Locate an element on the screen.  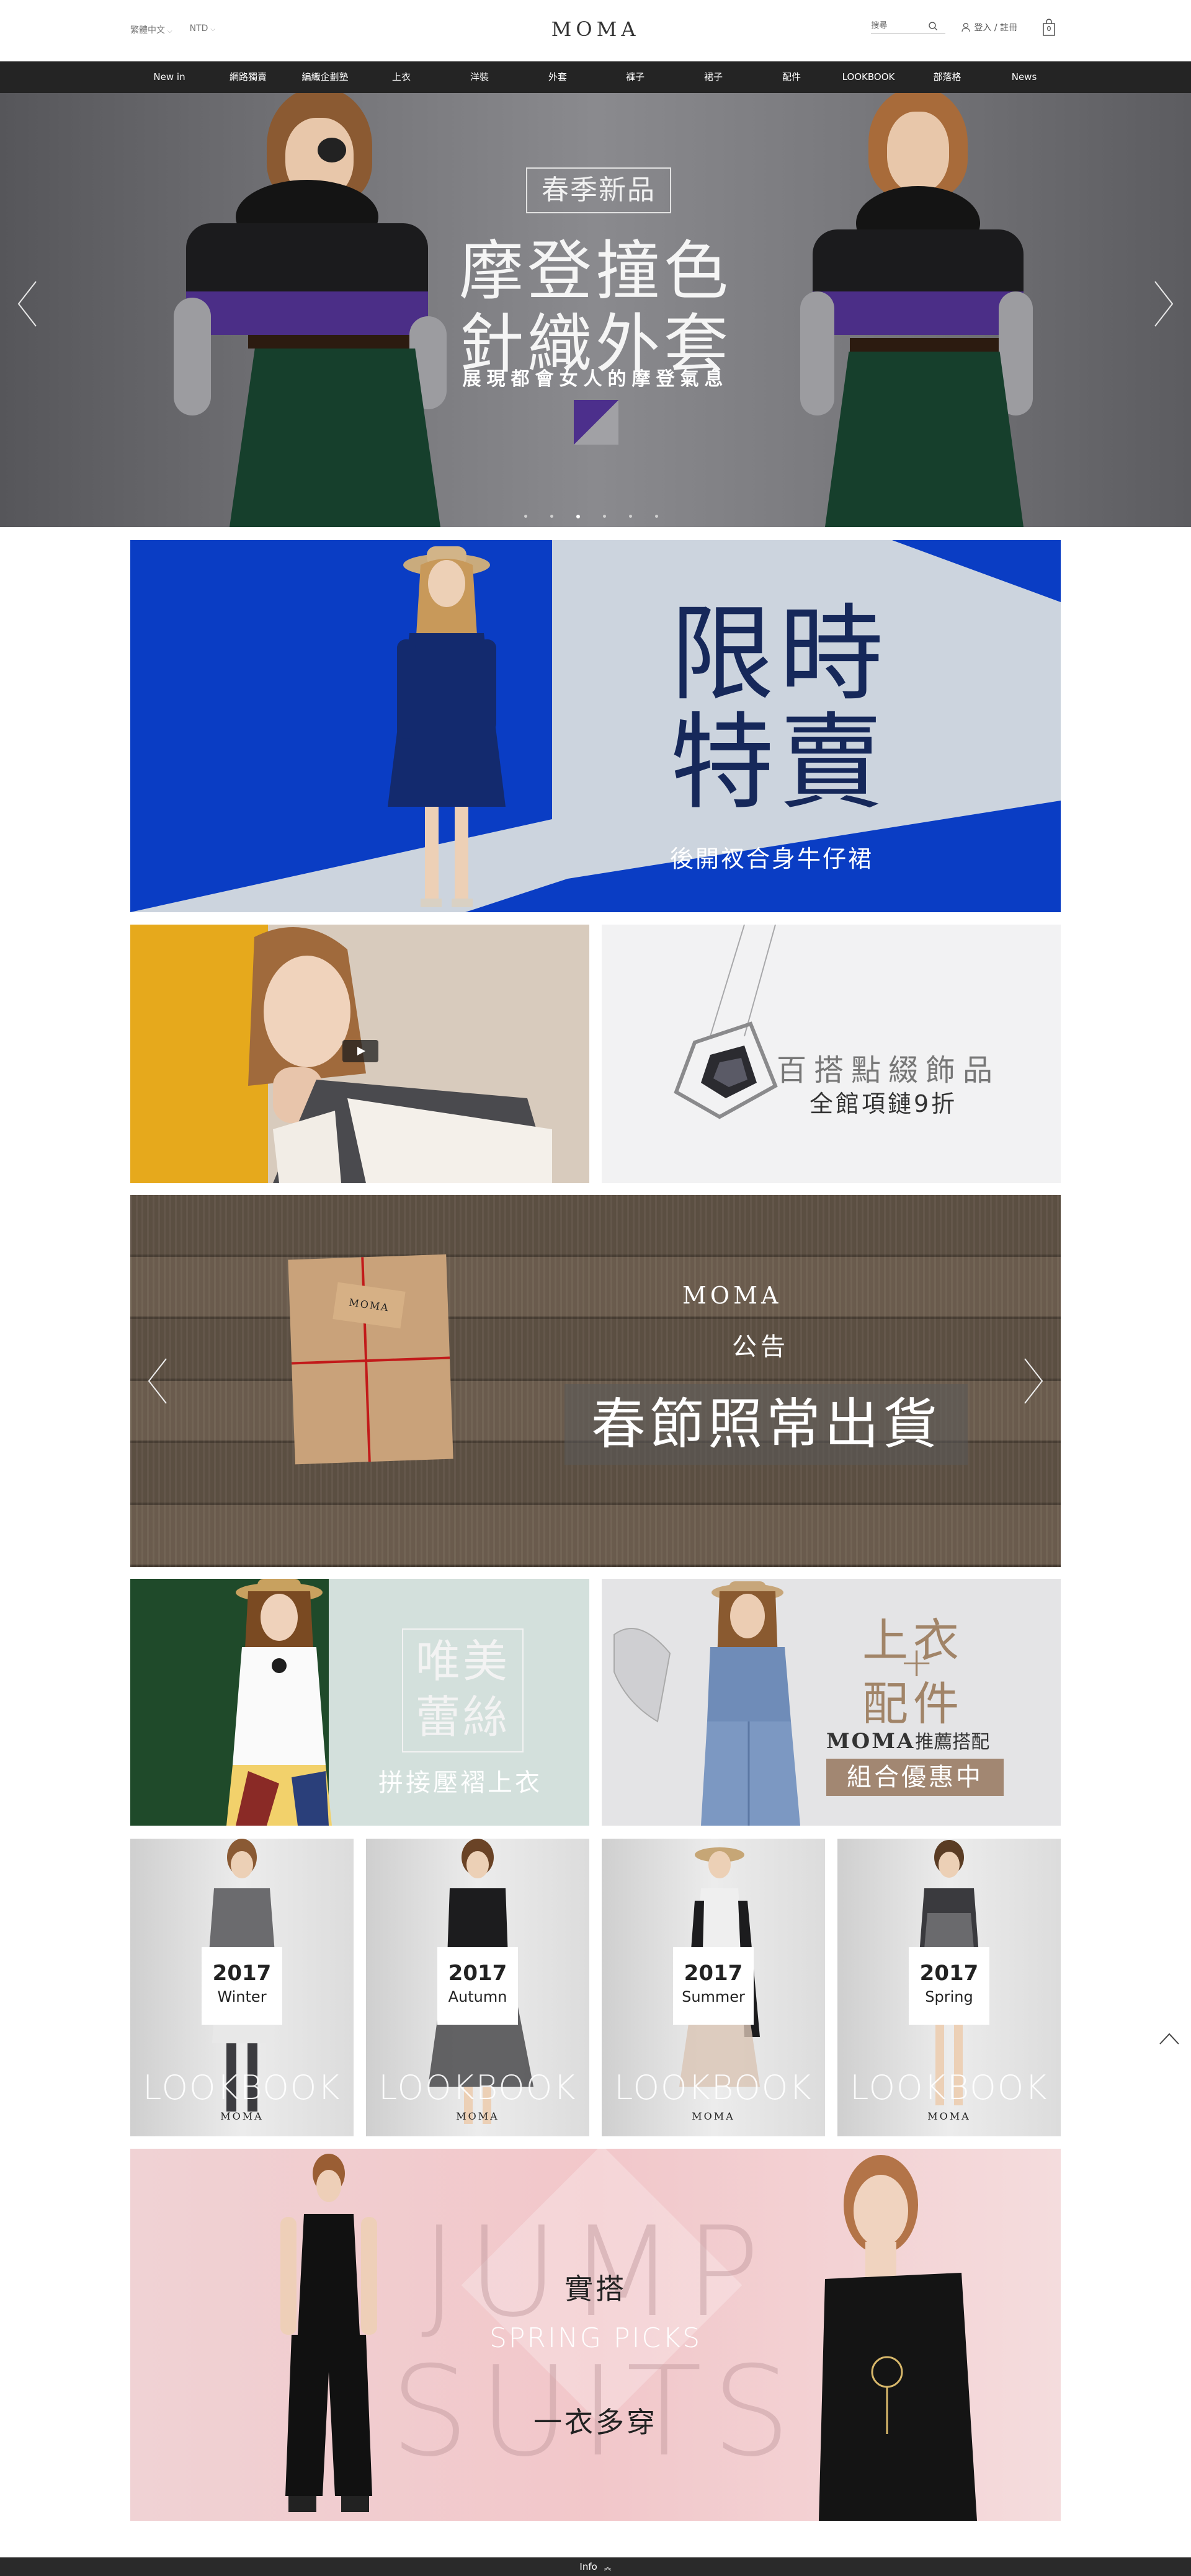
footer-label: Info is located at coordinates (588, 2566).